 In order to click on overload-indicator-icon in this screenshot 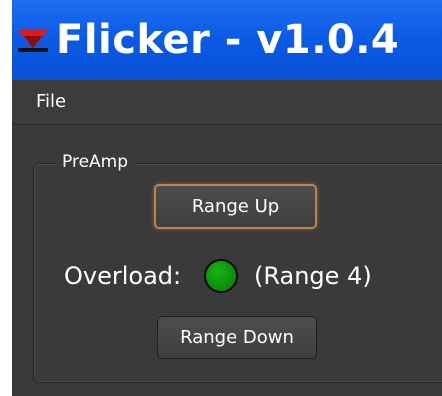, I will do `click(221, 276)`.